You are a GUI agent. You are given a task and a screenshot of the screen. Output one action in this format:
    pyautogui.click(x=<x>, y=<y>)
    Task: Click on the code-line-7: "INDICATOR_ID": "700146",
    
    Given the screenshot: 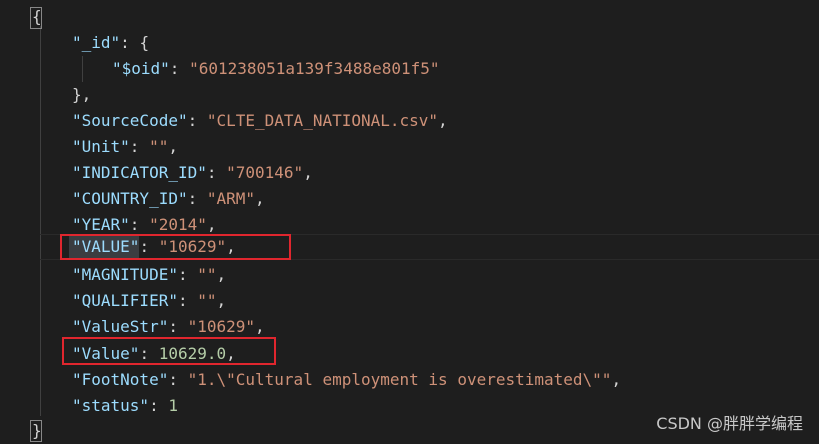 What is the action you would take?
    pyautogui.click(x=192, y=172)
    